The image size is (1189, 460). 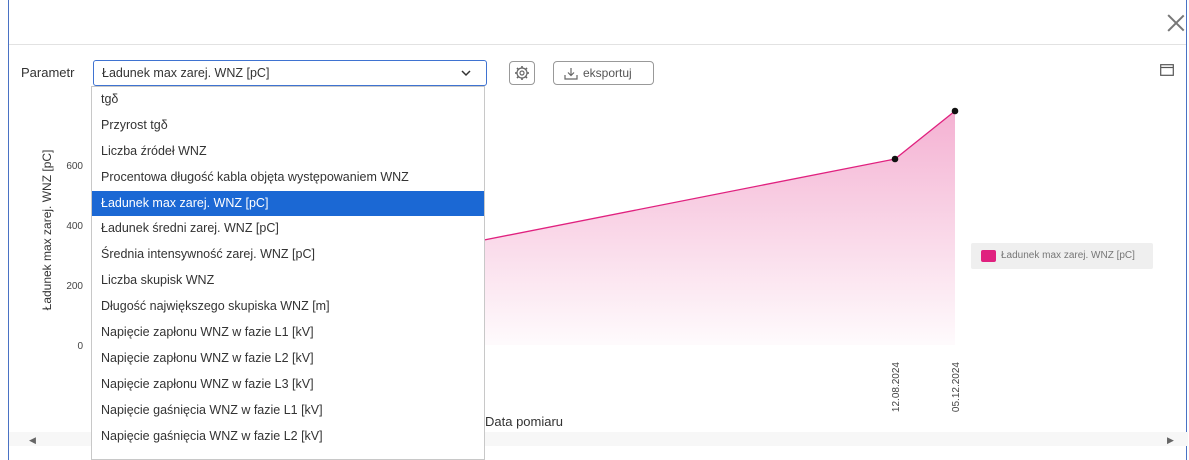 What do you see at coordinates (896, 387) in the screenshot?
I see `x-tick-label: 12.08.2024` at bounding box center [896, 387].